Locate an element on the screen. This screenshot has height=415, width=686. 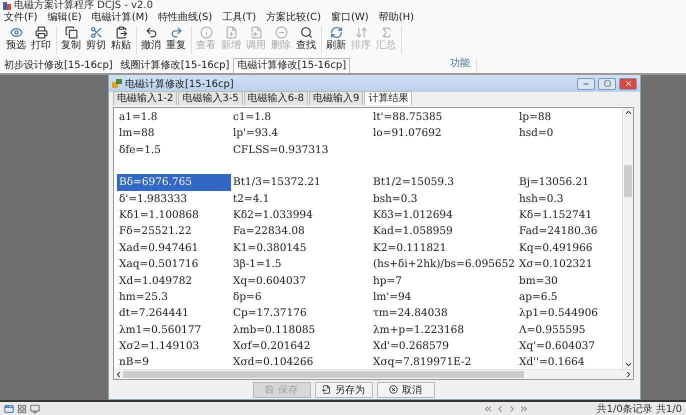
result-cell: λp1=0.544906 is located at coordinates (567, 313).